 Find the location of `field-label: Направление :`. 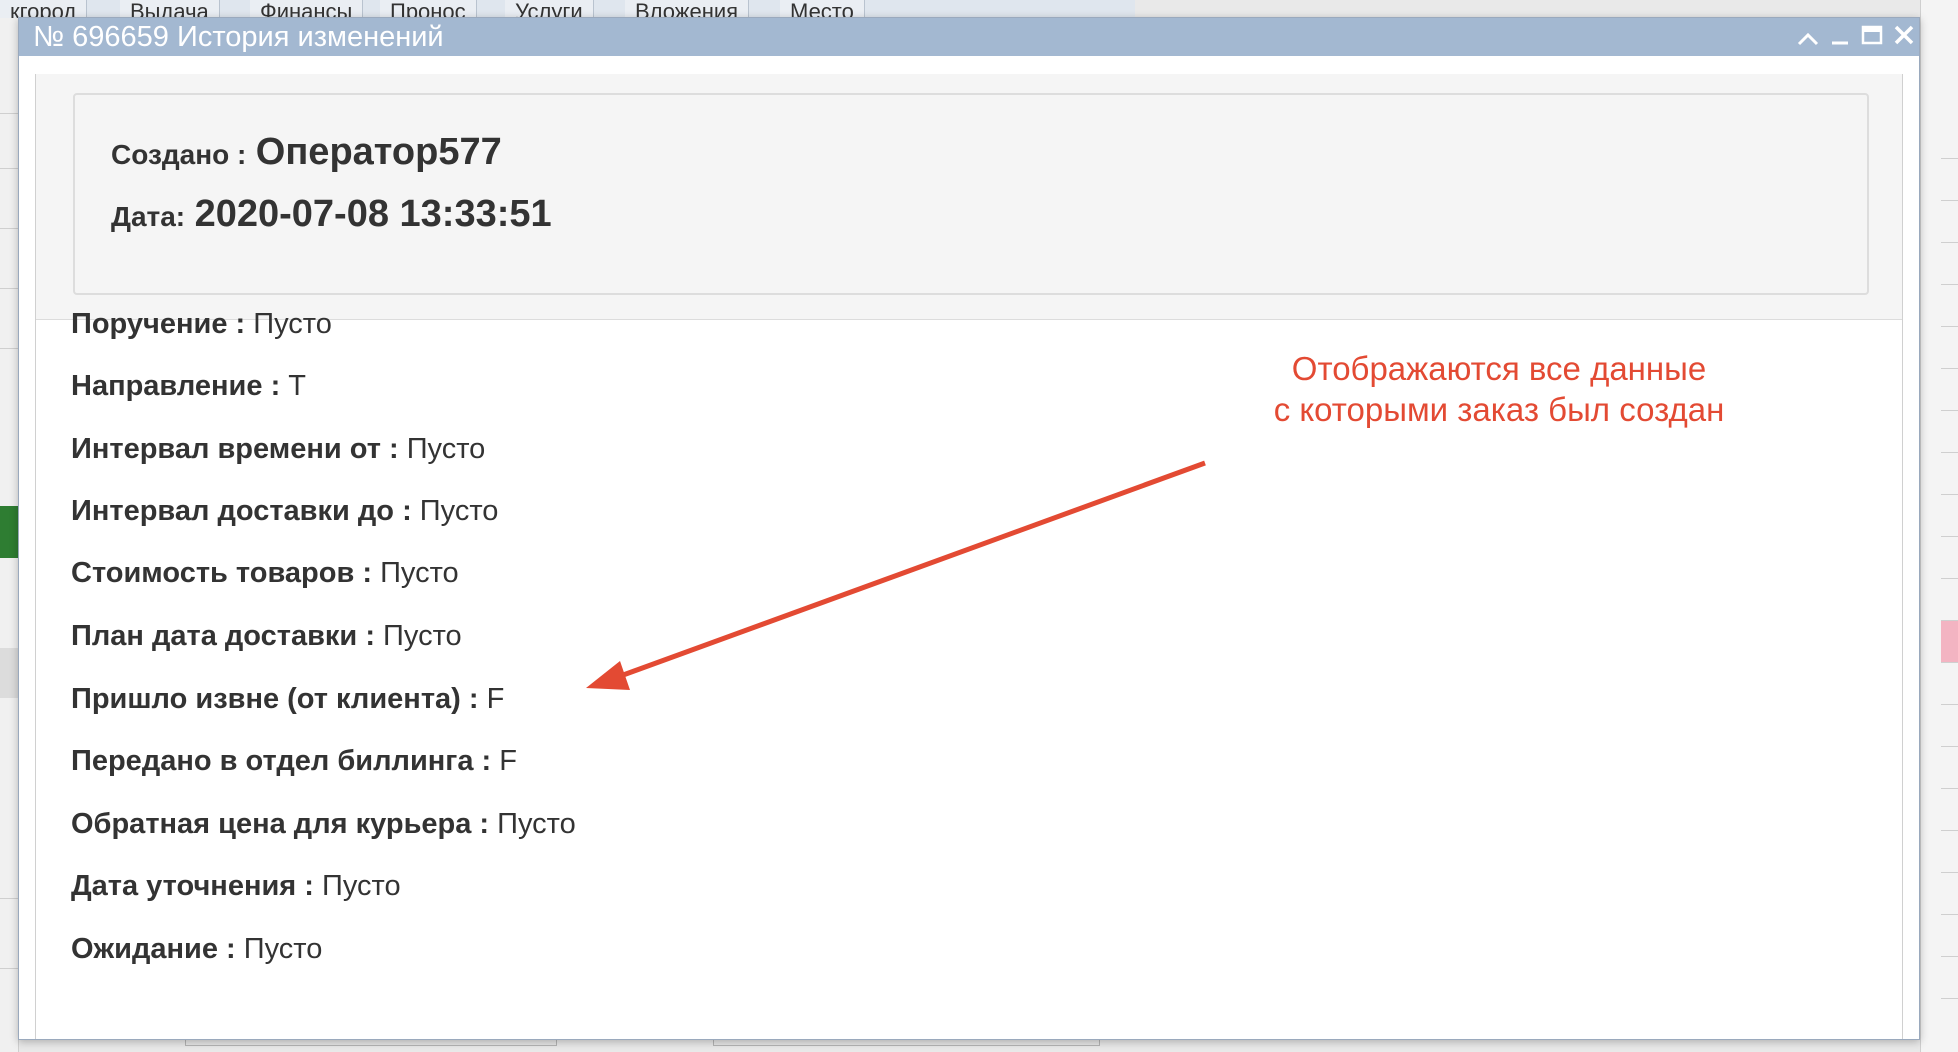

field-label: Направление : is located at coordinates (176, 386).